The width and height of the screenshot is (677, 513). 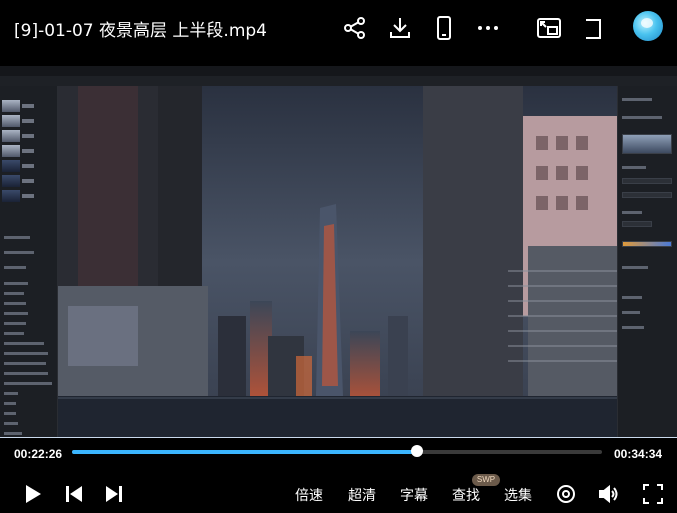 I want to click on rotate-screen-icon, so click(x=594, y=28).